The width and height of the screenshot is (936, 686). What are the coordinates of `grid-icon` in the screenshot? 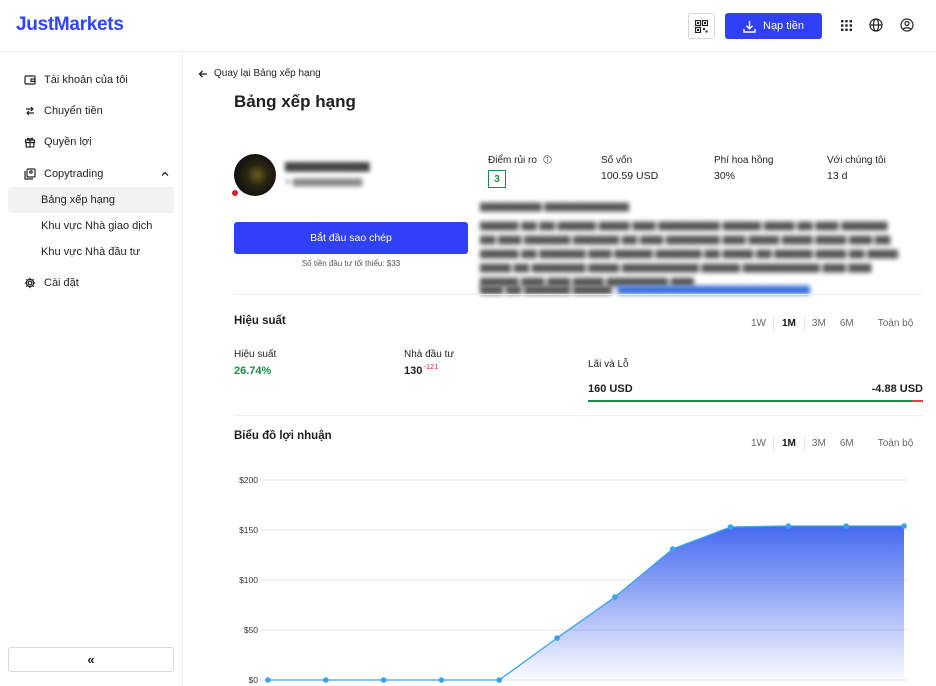 It's located at (846, 25).